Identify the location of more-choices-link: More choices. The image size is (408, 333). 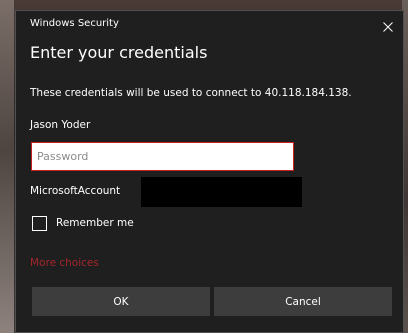
(64, 263).